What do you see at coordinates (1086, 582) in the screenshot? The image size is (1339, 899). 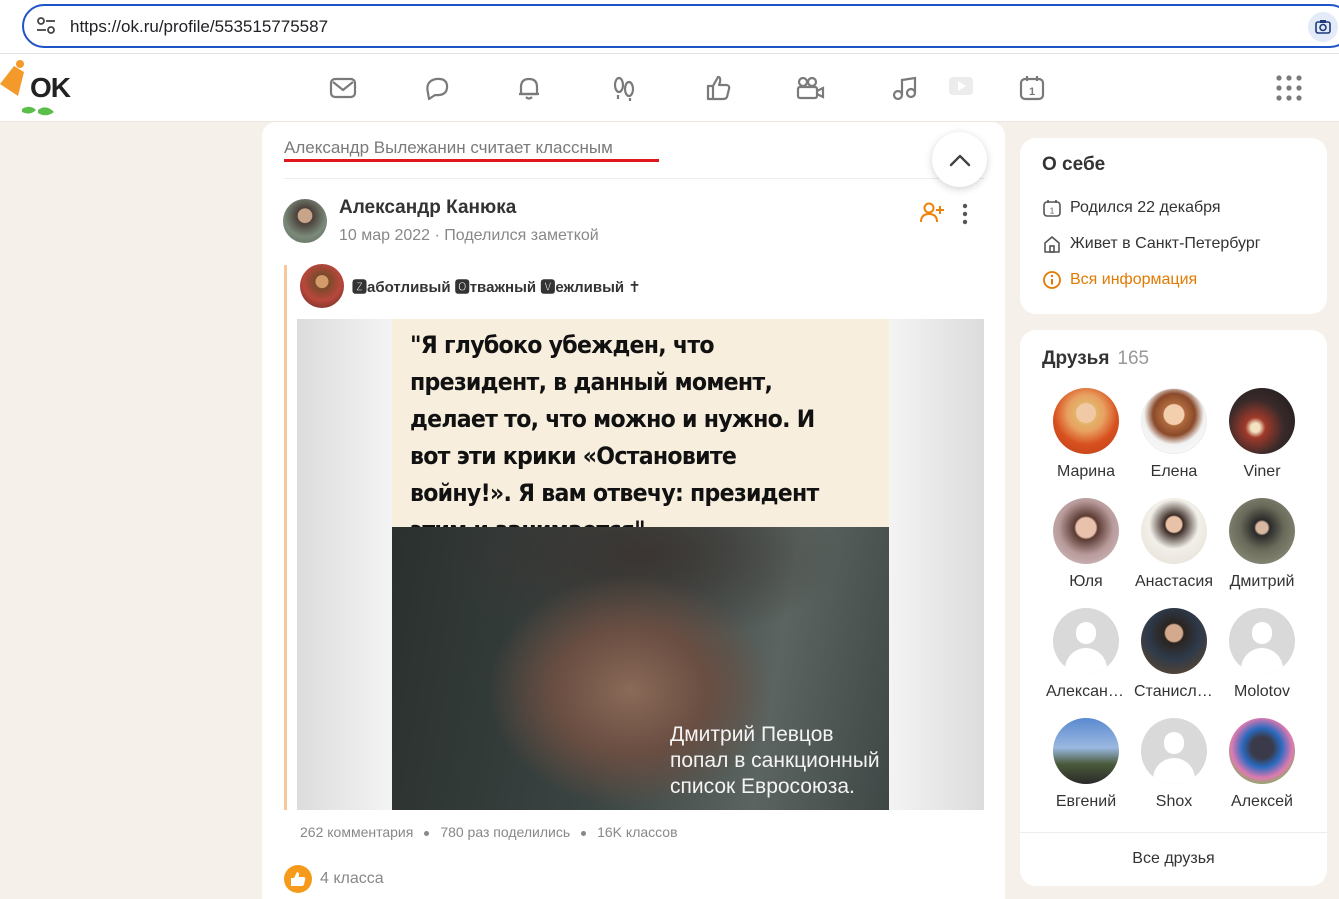 I see `friend-name: Юля` at bounding box center [1086, 582].